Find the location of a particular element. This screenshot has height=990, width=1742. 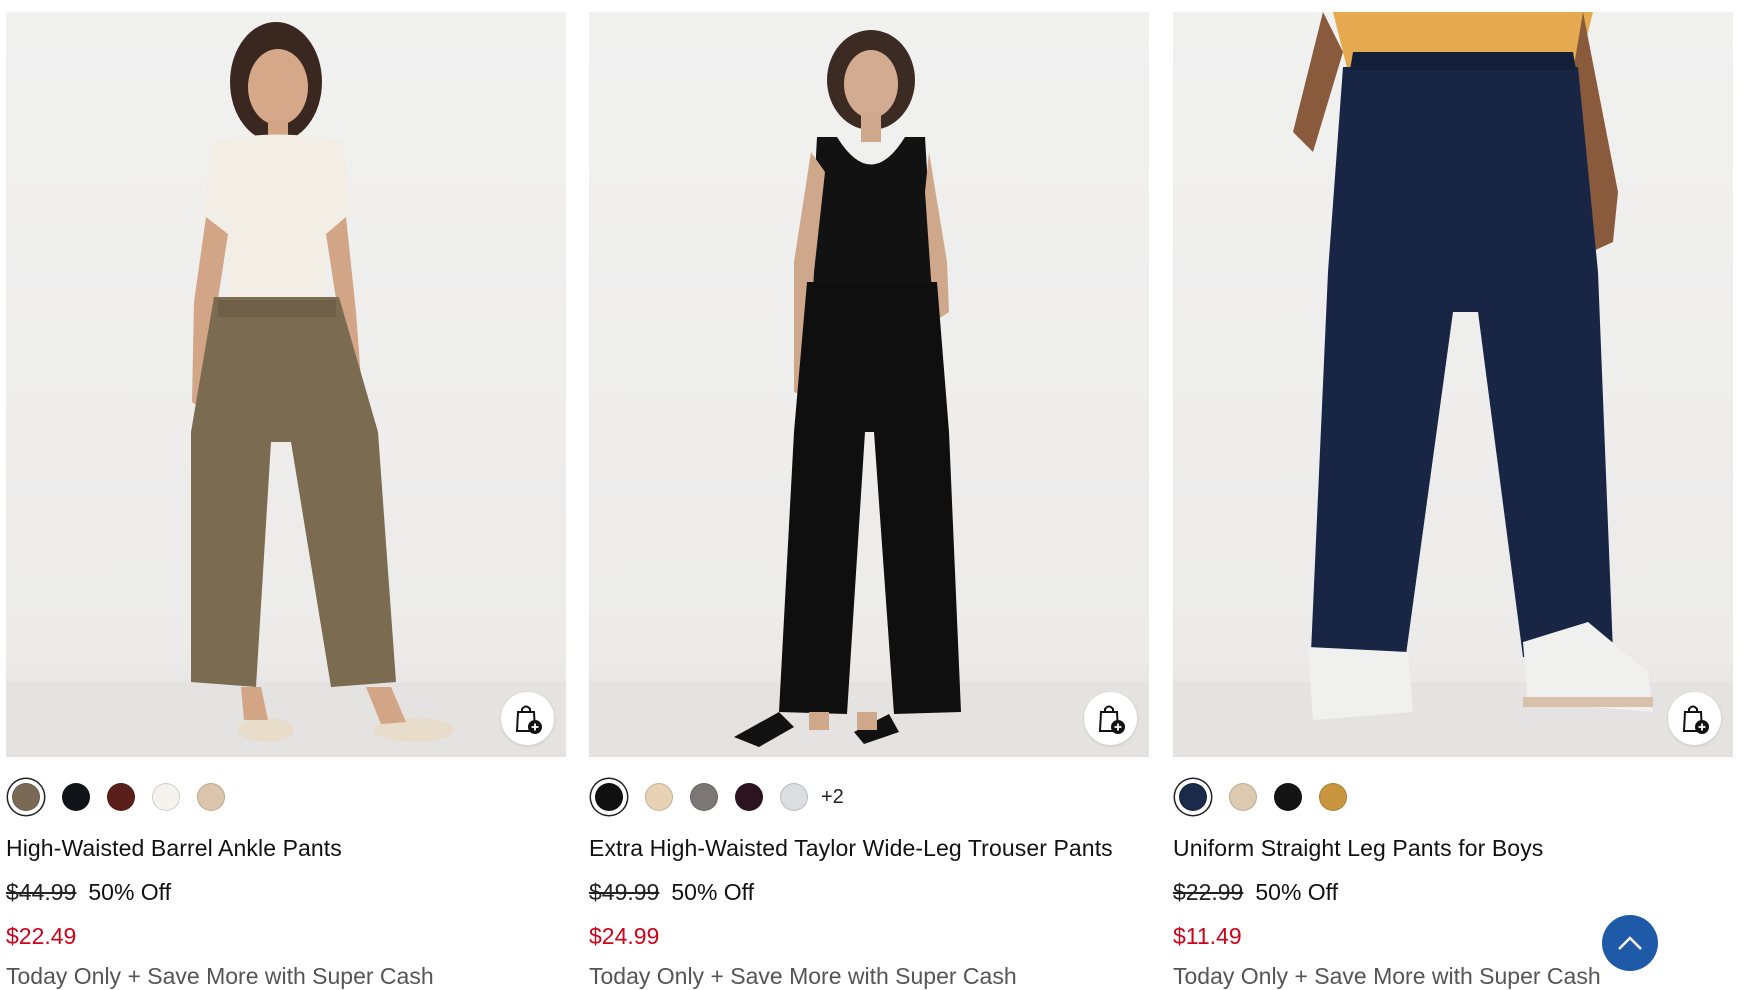

back-to-top is located at coordinates (1645, 943).